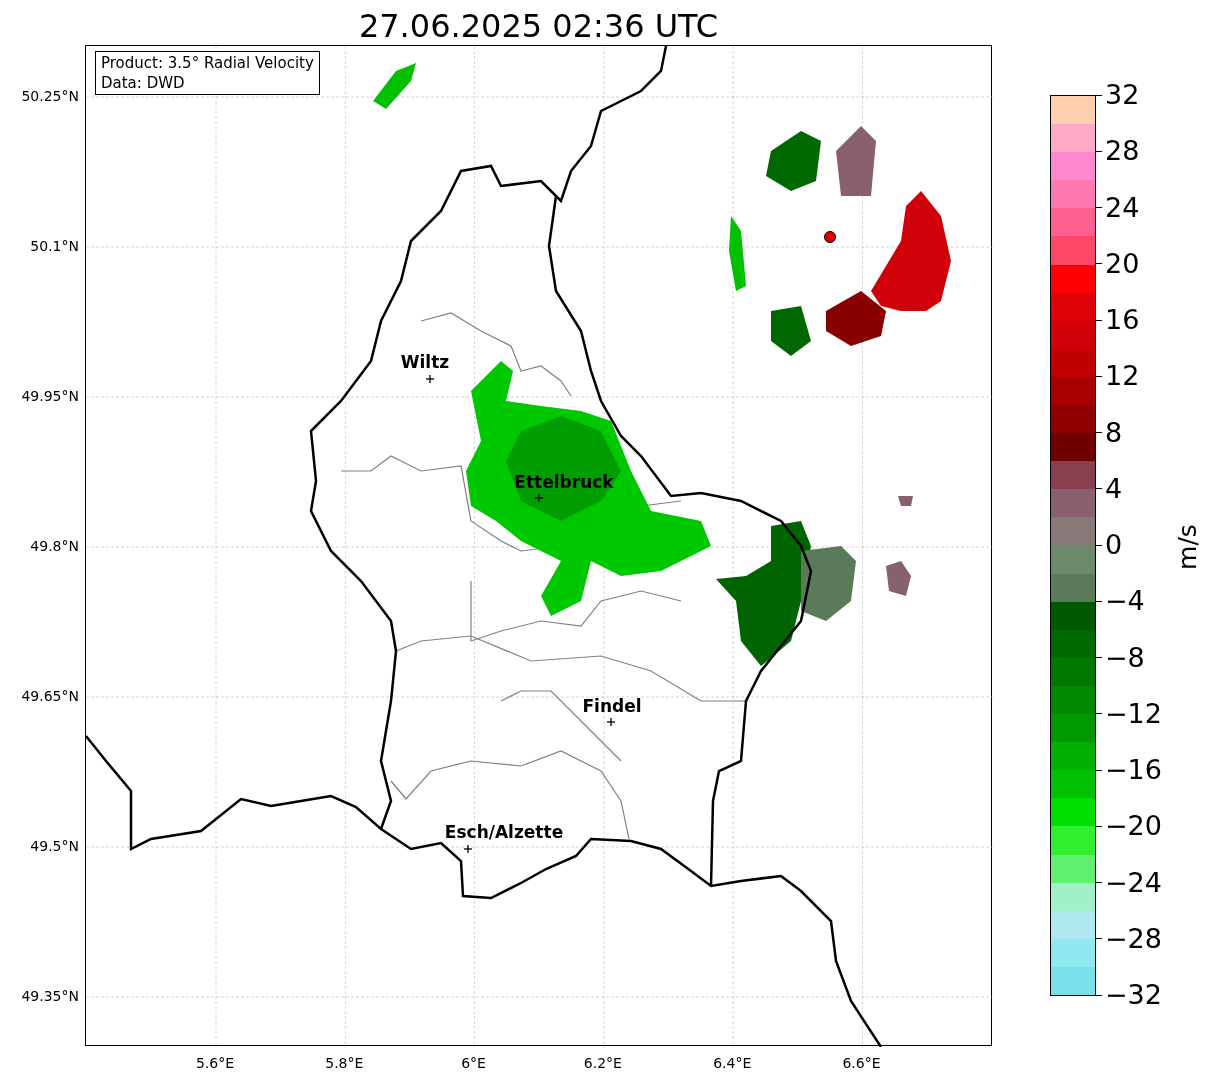  I want to click on colorbar-tick-label: 4, so click(1114, 488).